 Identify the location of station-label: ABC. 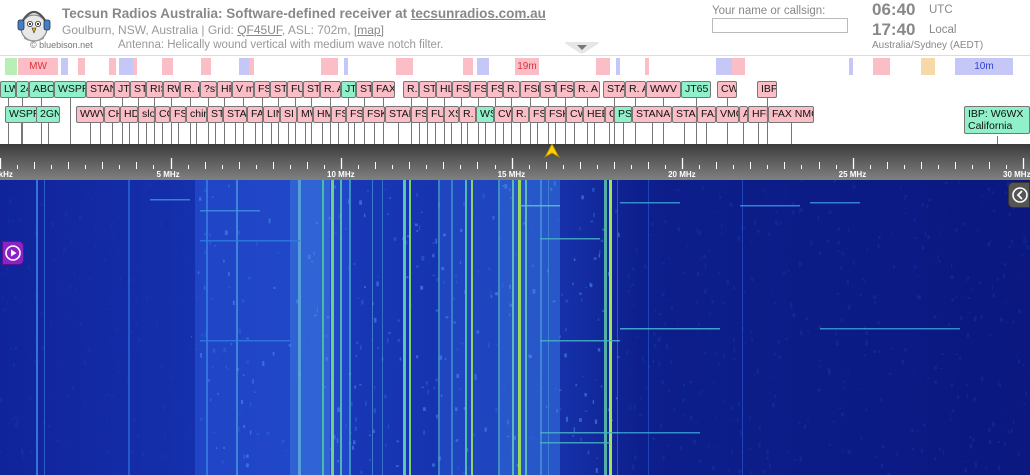
(41, 89).